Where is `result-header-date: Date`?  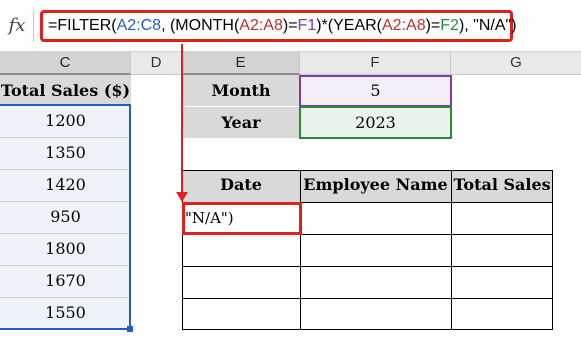 result-header-date: Date is located at coordinates (241, 186).